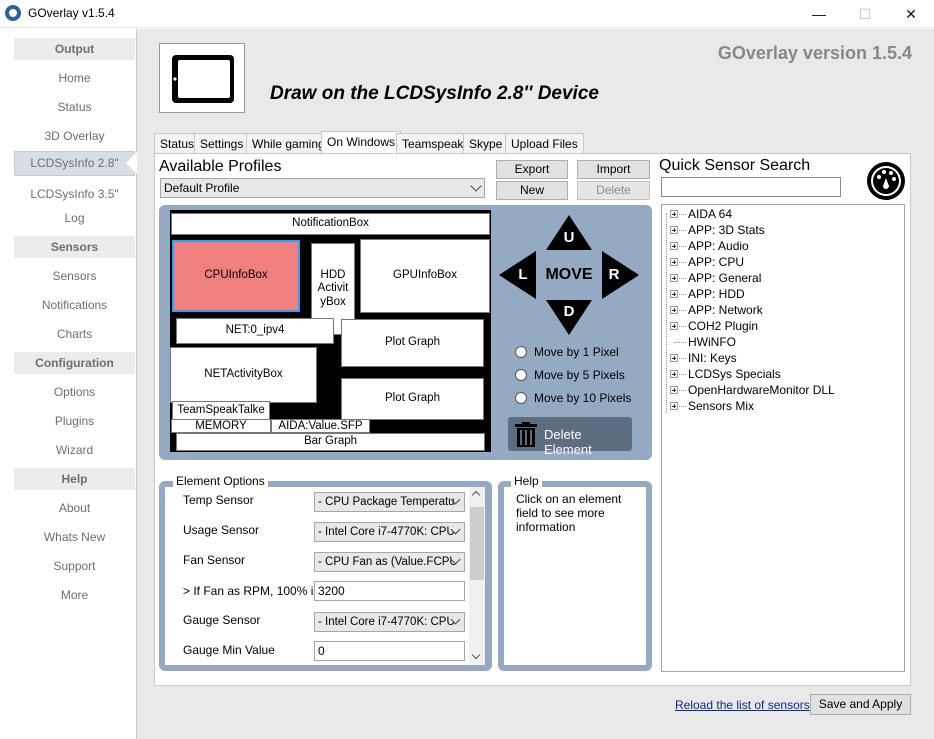 Image resolution: width=934 pixels, height=739 pixels. What do you see at coordinates (865, 14) in the screenshot?
I see `maximize-button: ☐` at bounding box center [865, 14].